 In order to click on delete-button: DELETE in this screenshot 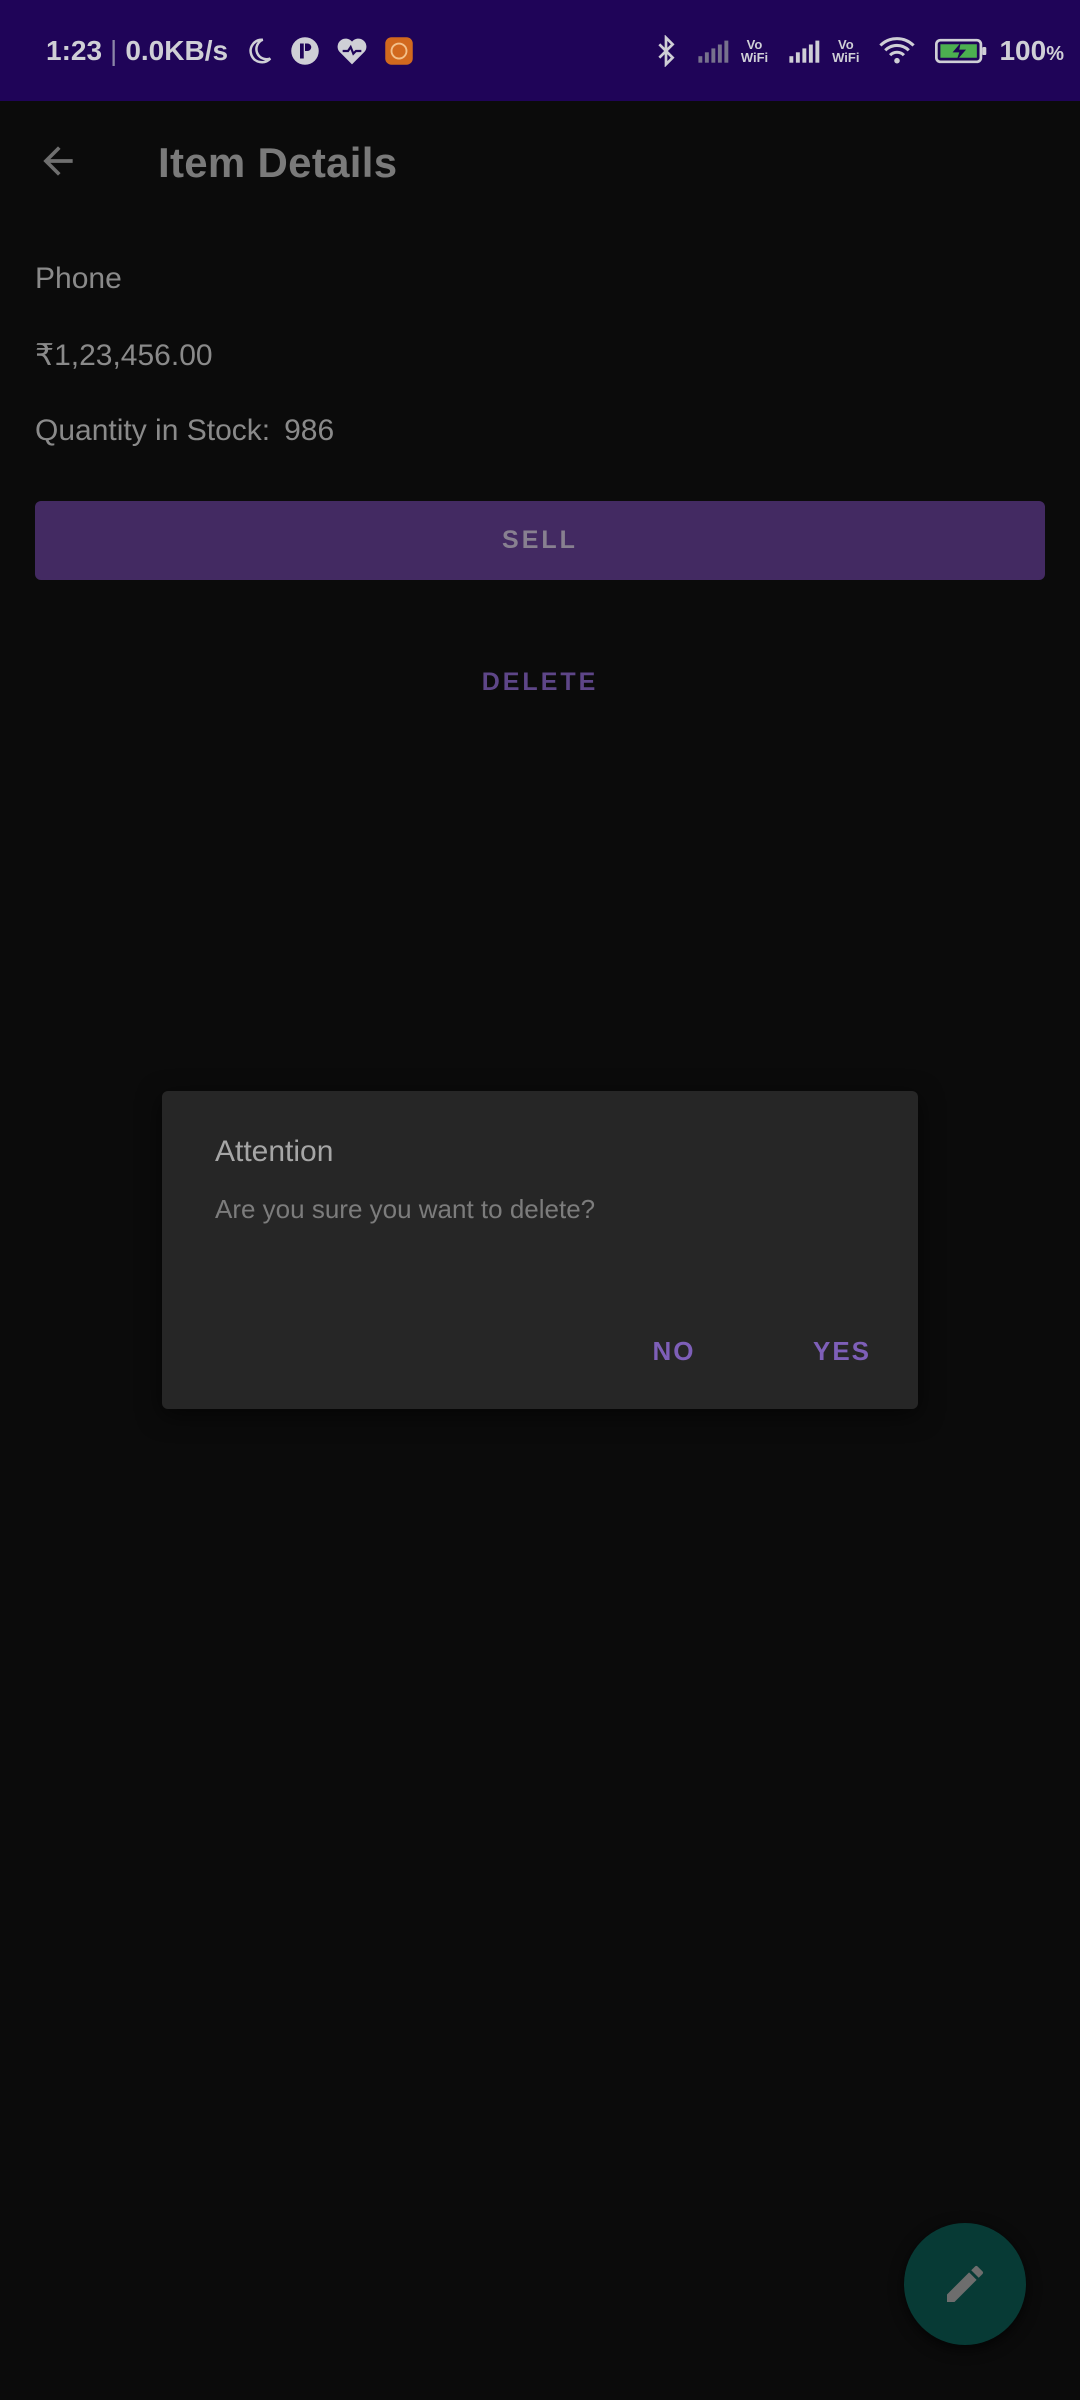, I will do `click(540, 682)`.